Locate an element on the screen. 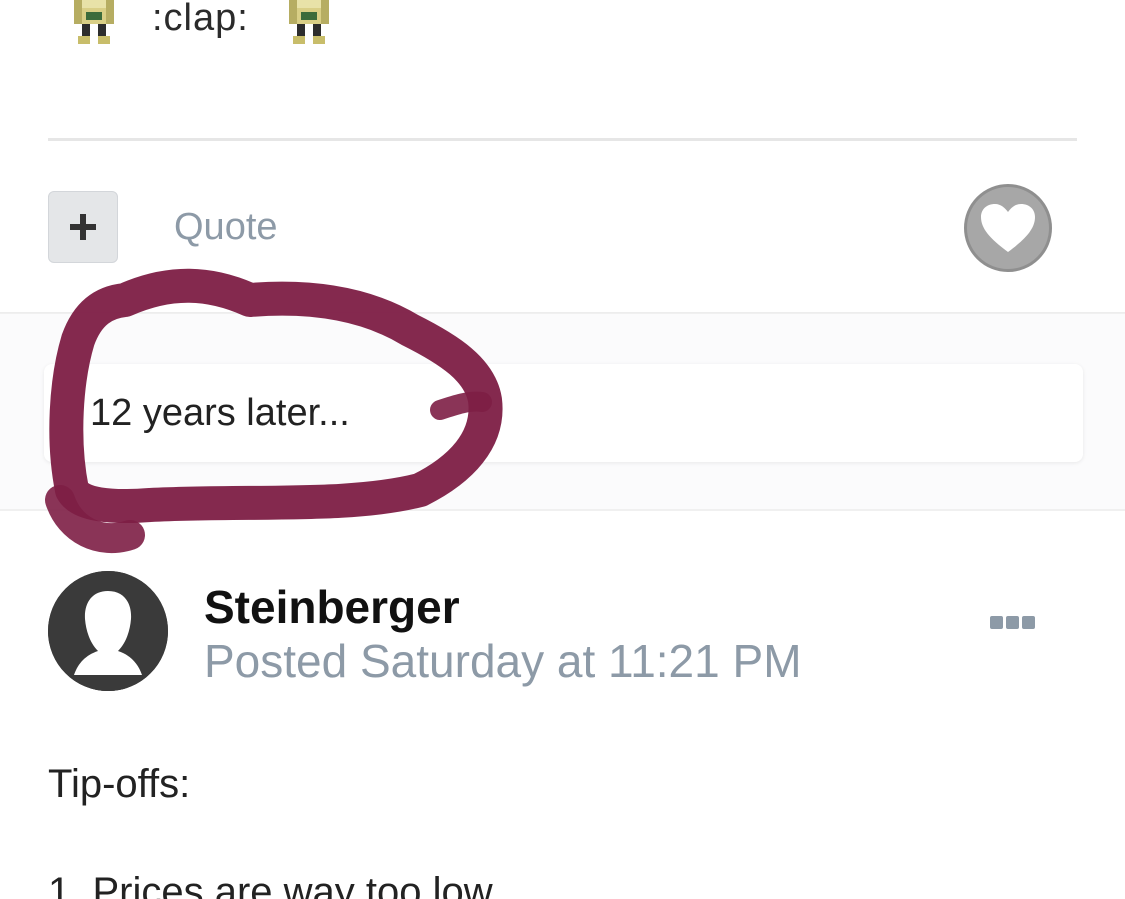 Image resolution: width=1125 pixels, height=899 pixels. post-body-heading: Tip-offs: is located at coordinates (119, 784).